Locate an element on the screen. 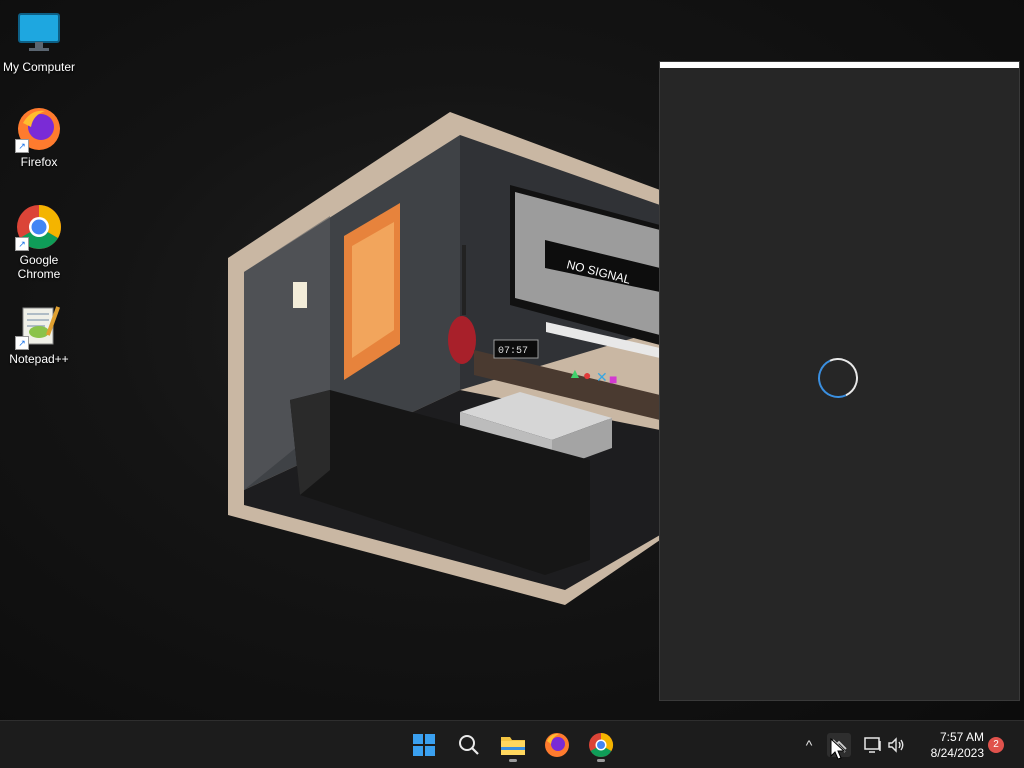 The image size is (1024, 768). volume-icon is located at coordinates (896, 745).